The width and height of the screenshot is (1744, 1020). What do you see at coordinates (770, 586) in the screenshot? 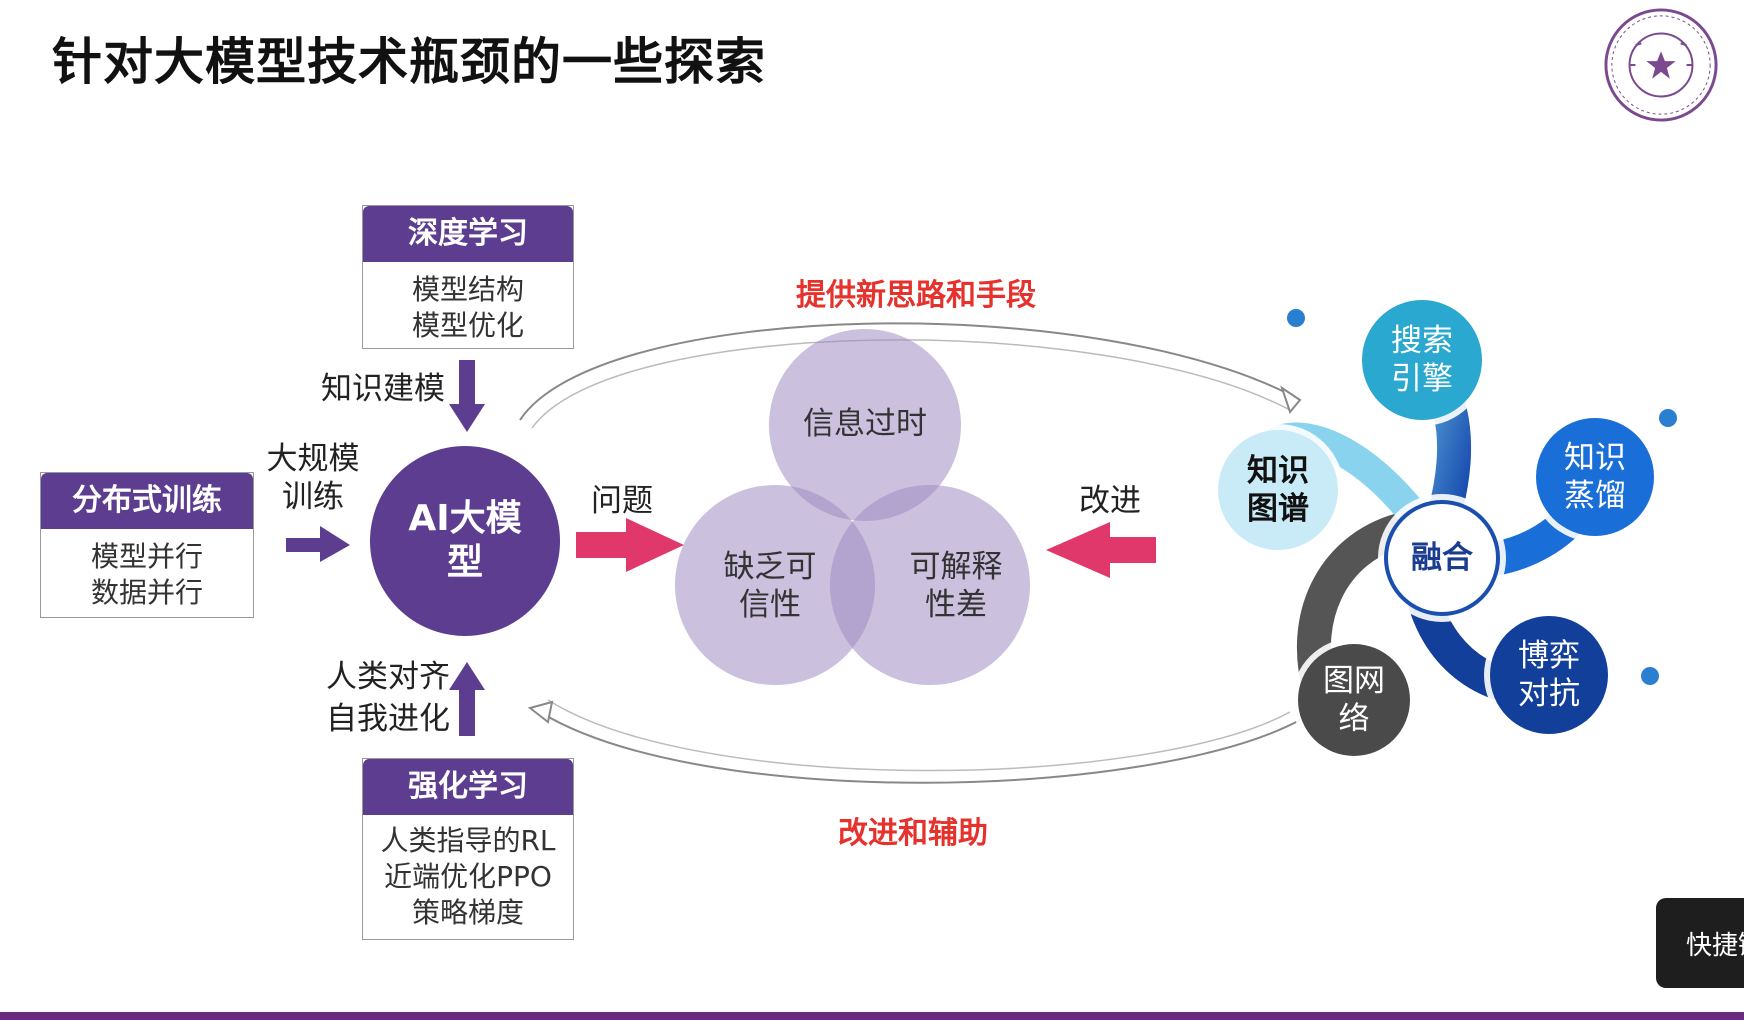
I see `venn-left-label: 缺乏可 信性` at bounding box center [770, 586].